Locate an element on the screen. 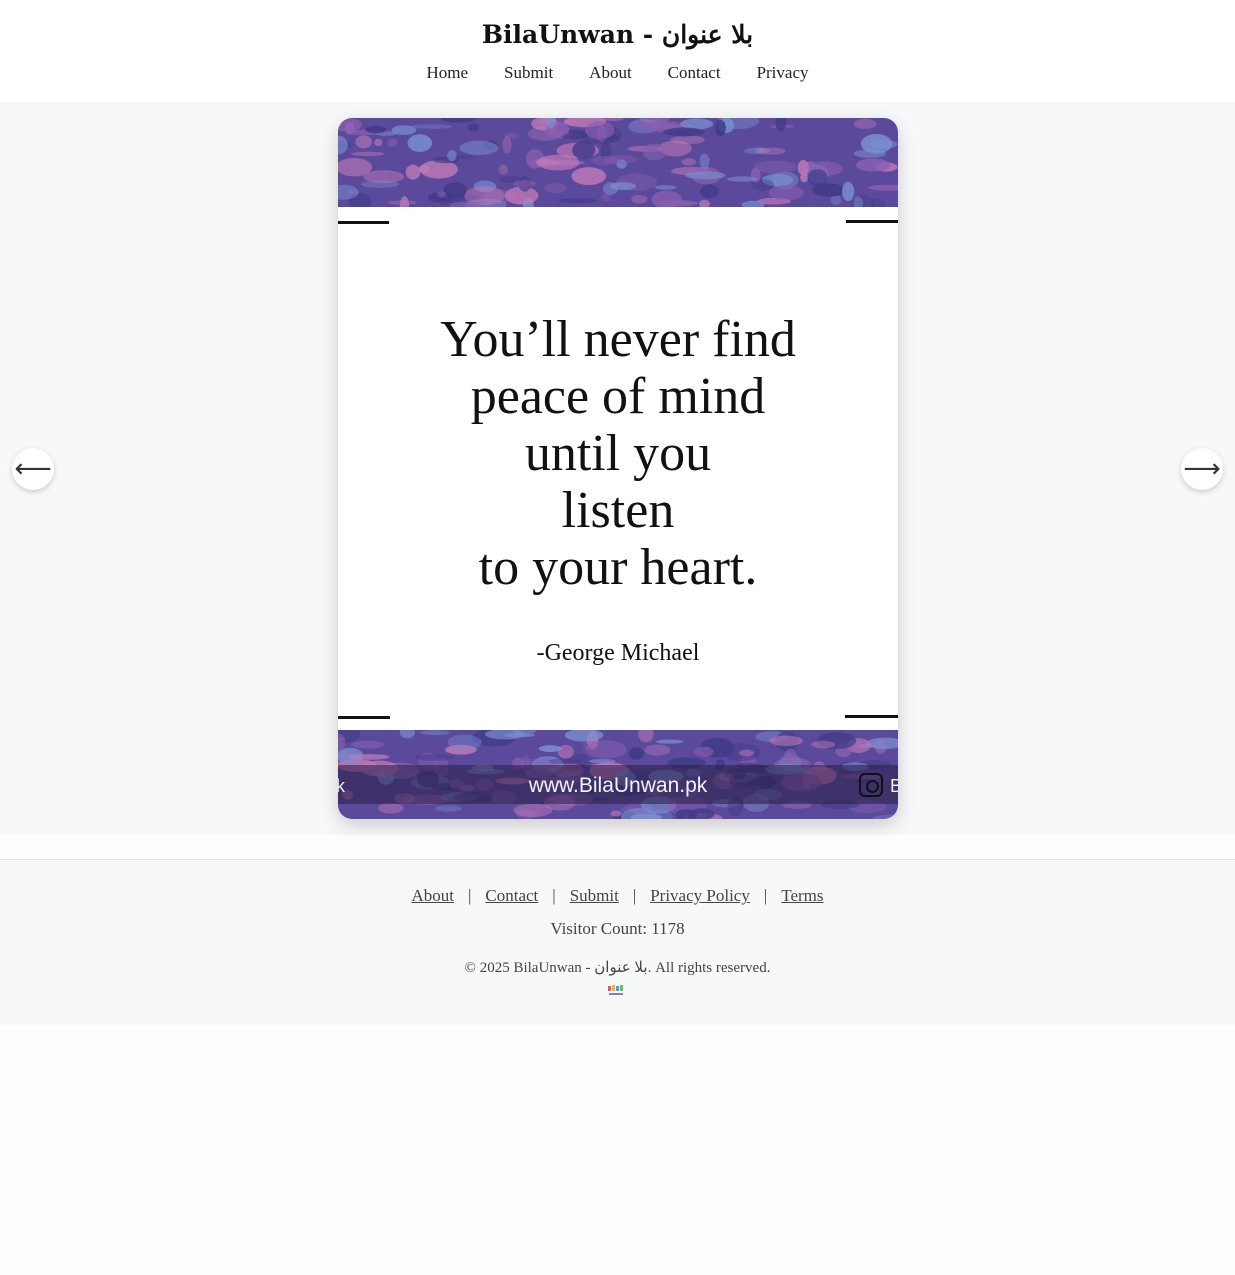 This screenshot has height=1275, width=1235. url-fragment-right: B is located at coordinates (894, 786).